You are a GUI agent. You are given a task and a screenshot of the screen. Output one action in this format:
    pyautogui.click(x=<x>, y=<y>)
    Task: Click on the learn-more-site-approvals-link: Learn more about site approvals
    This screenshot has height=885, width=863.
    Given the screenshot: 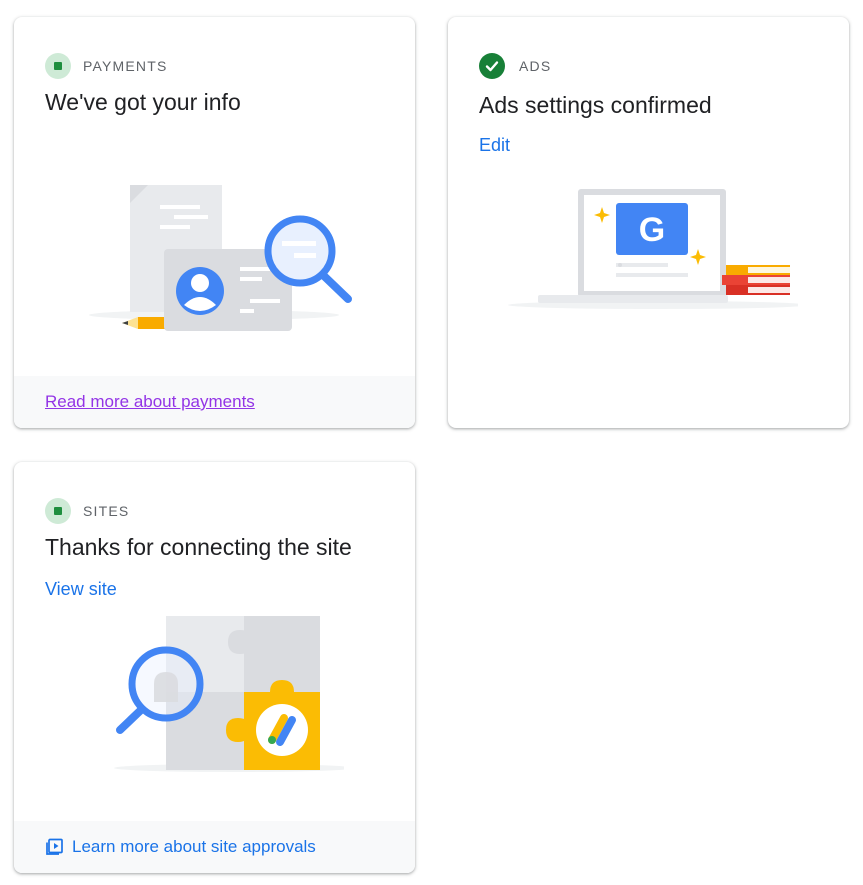 What is the action you would take?
    pyautogui.click(x=181, y=847)
    